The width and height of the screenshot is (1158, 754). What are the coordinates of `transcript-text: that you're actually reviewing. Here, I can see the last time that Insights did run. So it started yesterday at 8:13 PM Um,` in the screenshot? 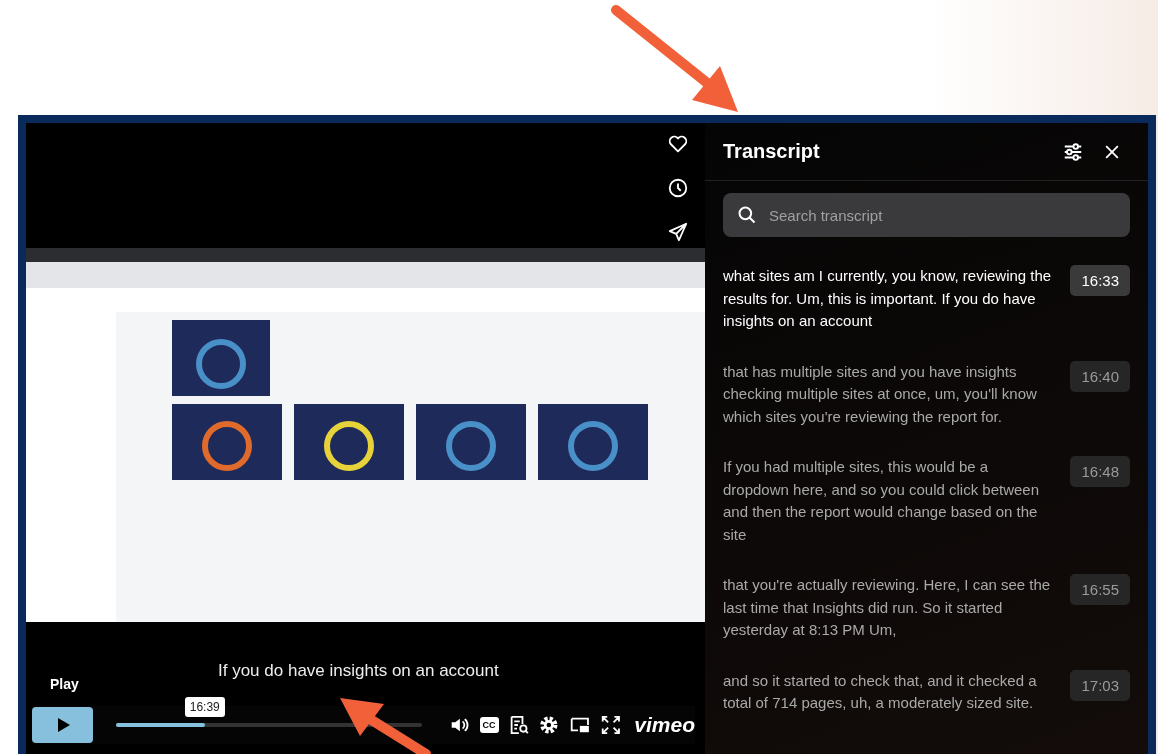 It's located at (889, 608).